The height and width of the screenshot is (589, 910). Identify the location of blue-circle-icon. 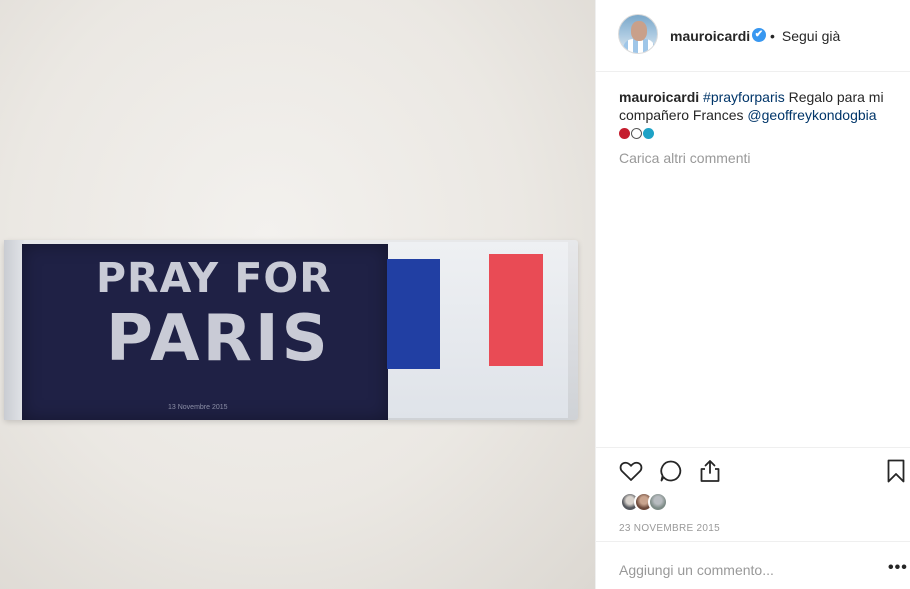
(648, 134).